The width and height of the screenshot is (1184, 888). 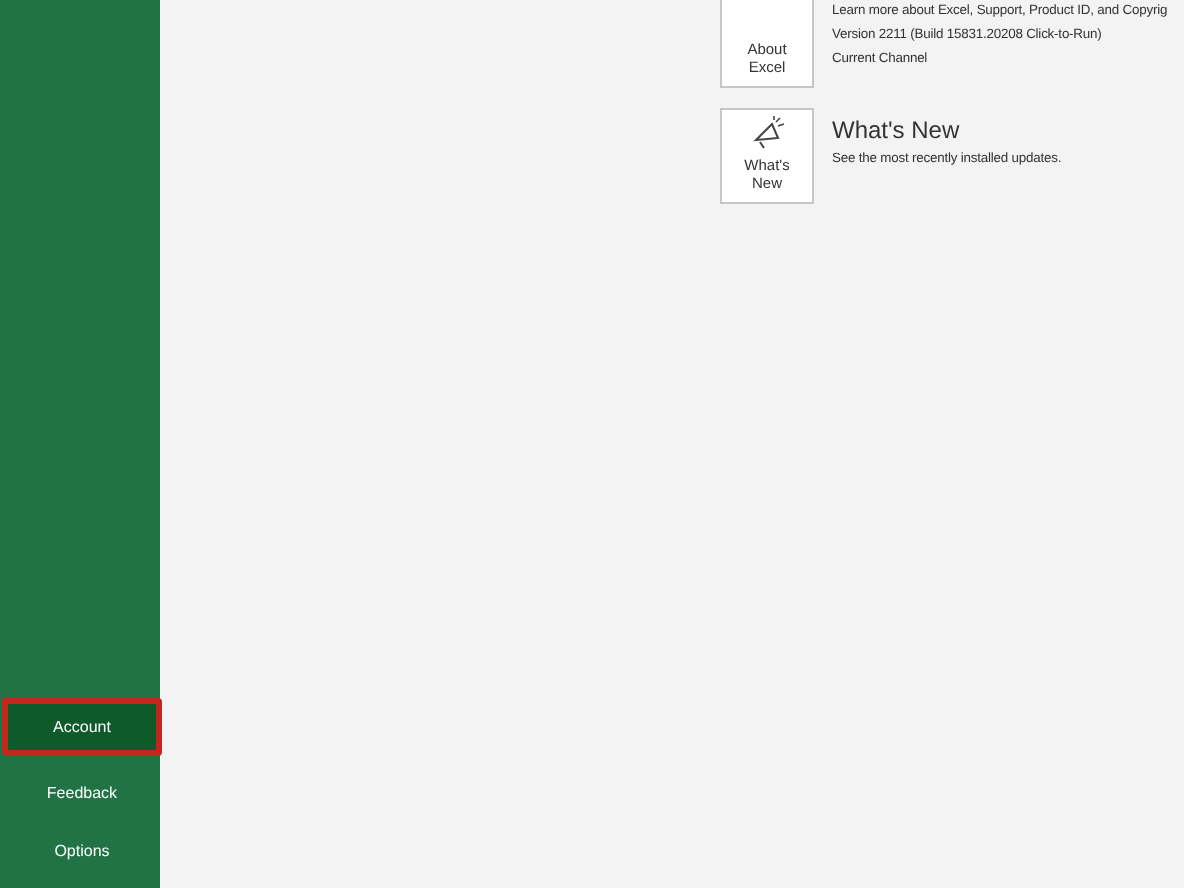 I want to click on section-title: What's New, so click(x=897, y=130).